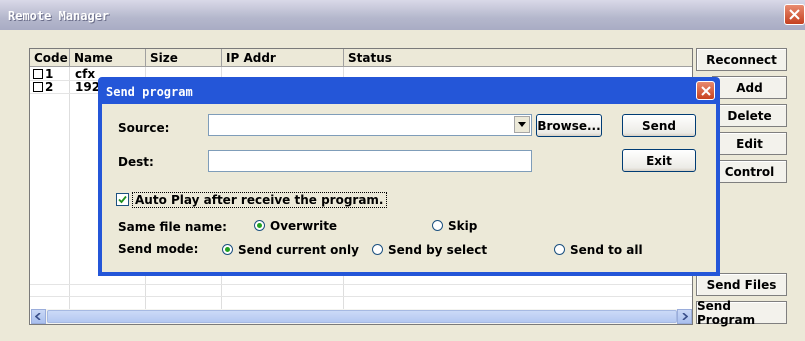 This screenshot has height=341, width=805. Describe the element at coordinates (749, 115) in the screenshot. I see `delete-button: Delete` at that location.